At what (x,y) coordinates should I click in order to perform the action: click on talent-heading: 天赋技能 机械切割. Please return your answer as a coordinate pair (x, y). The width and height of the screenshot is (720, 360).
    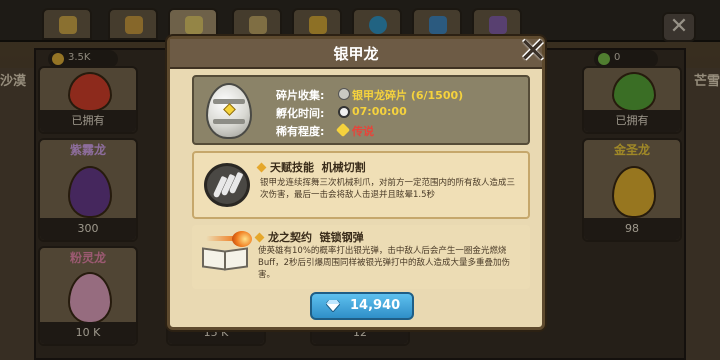
    Looking at the image, I should click on (311, 167).